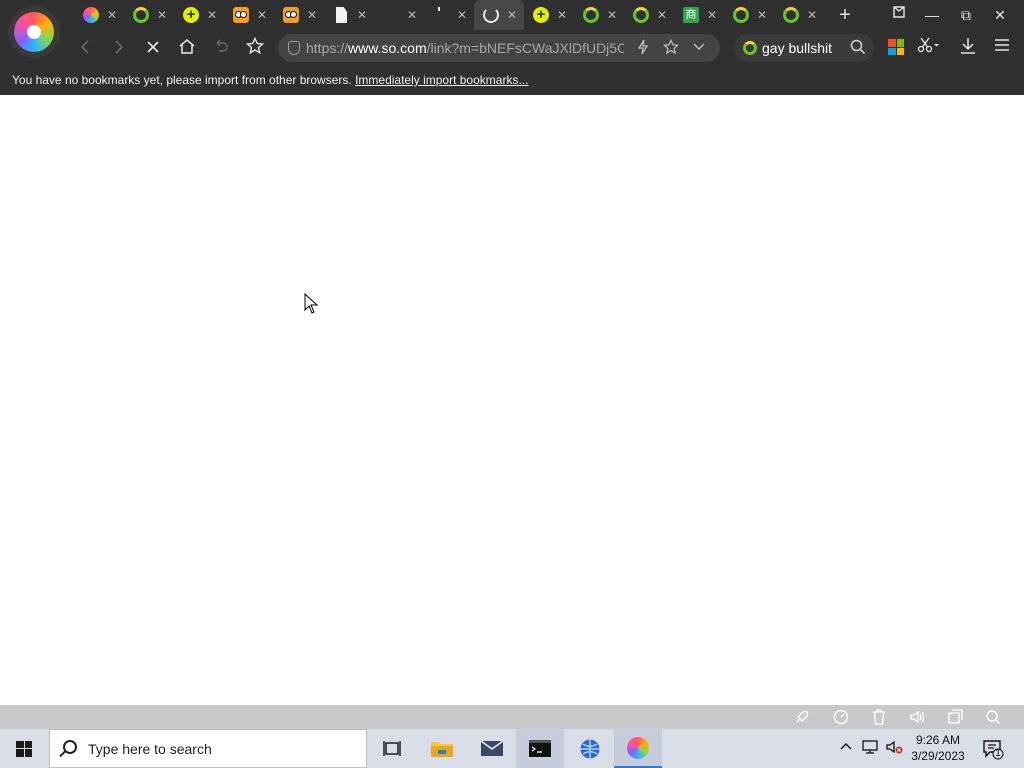 This screenshot has height=768, width=1024. Describe the element at coordinates (34, 32) in the screenshot. I see `browser-logo-icon` at that location.